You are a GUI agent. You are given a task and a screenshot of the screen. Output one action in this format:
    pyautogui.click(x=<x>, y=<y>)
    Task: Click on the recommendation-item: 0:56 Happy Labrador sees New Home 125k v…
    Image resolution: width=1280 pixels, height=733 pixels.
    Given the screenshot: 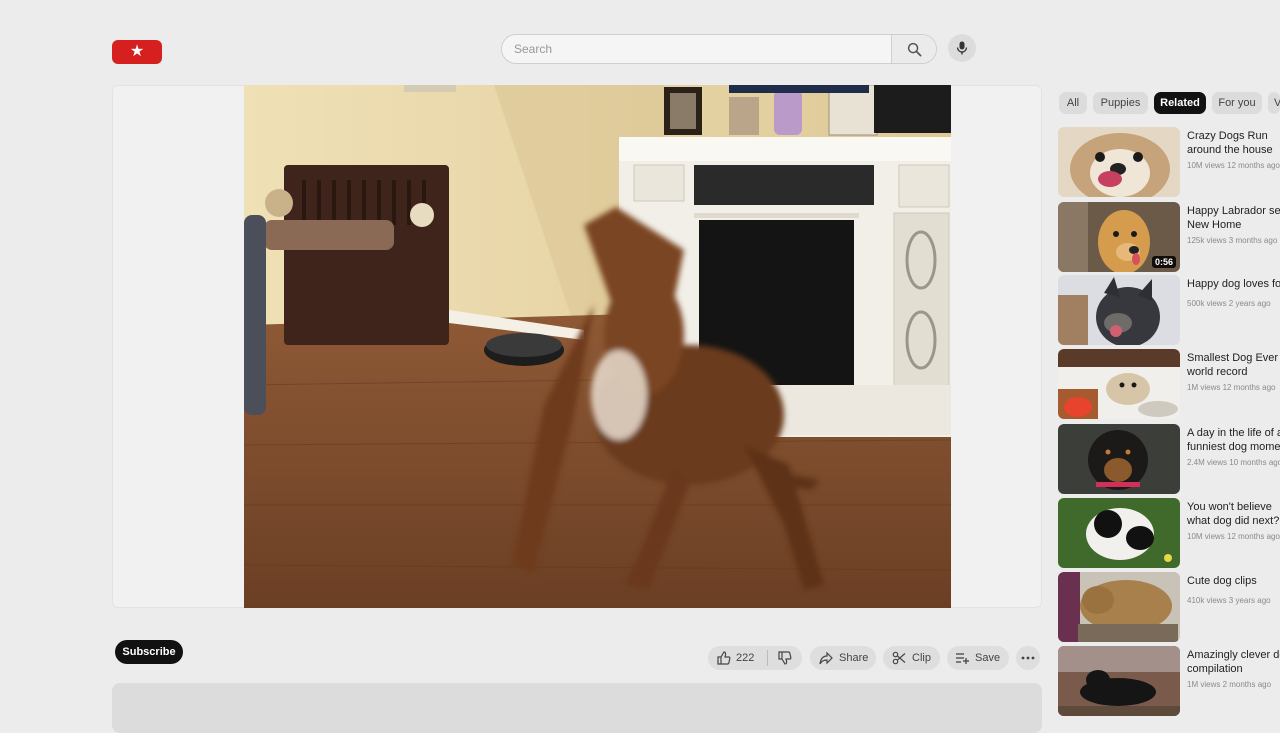 What is the action you would take?
    pyautogui.click(x=1169, y=238)
    